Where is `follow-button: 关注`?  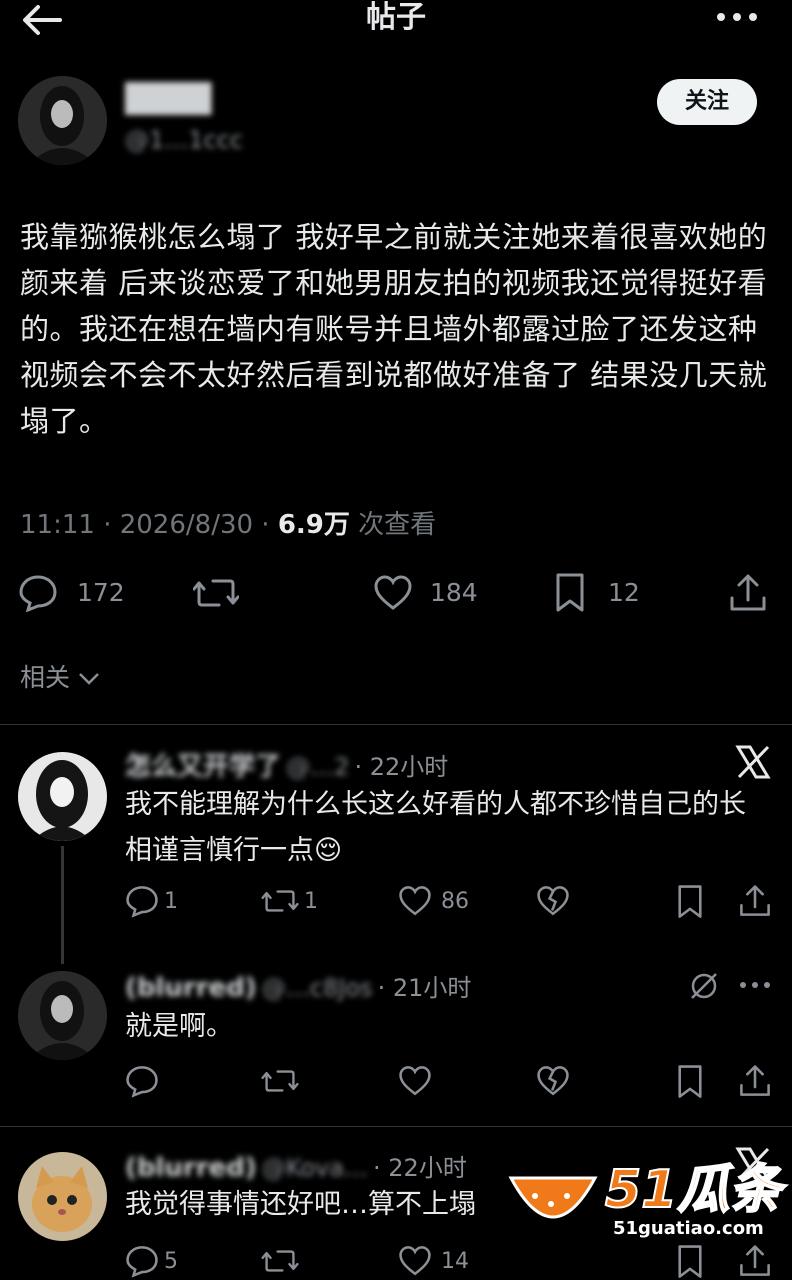 follow-button: 关注 is located at coordinates (707, 102).